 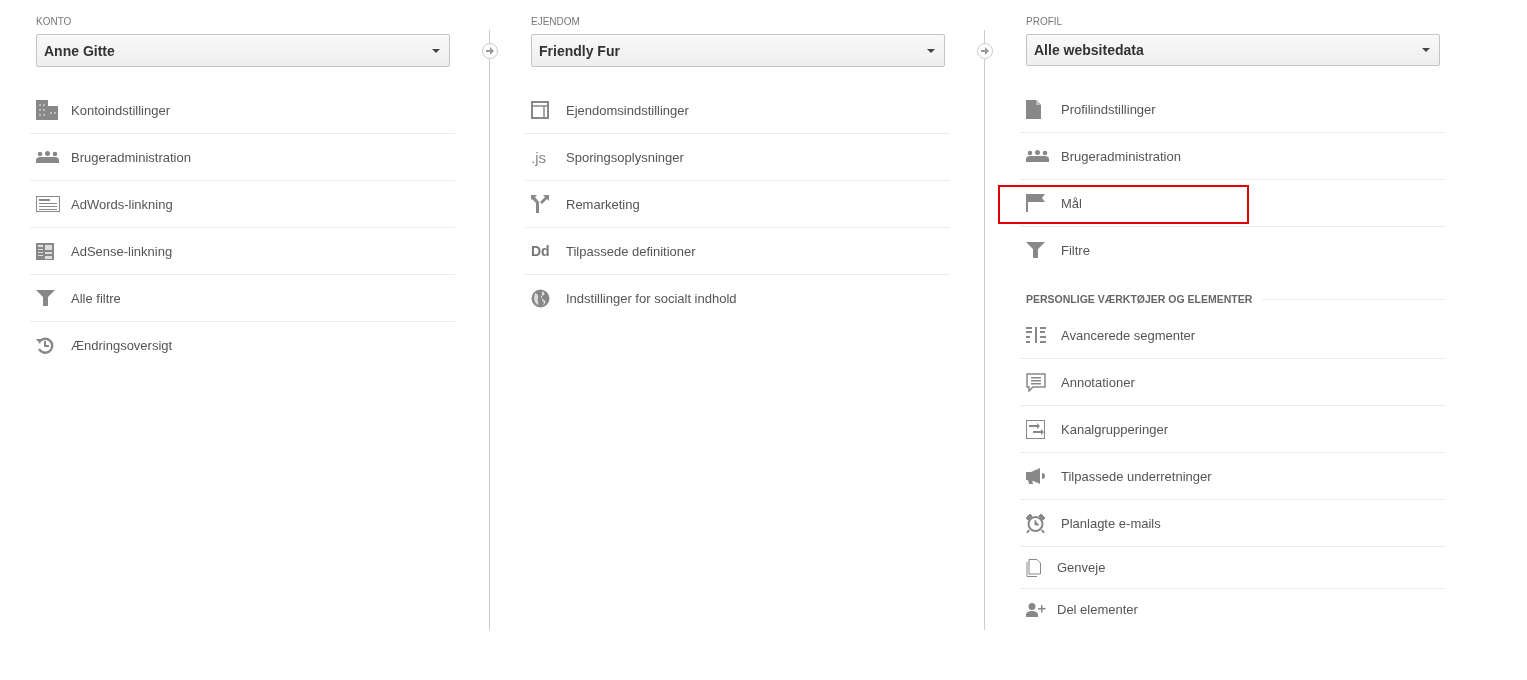 I want to click on grid-icon, so click(x=45, y=251).